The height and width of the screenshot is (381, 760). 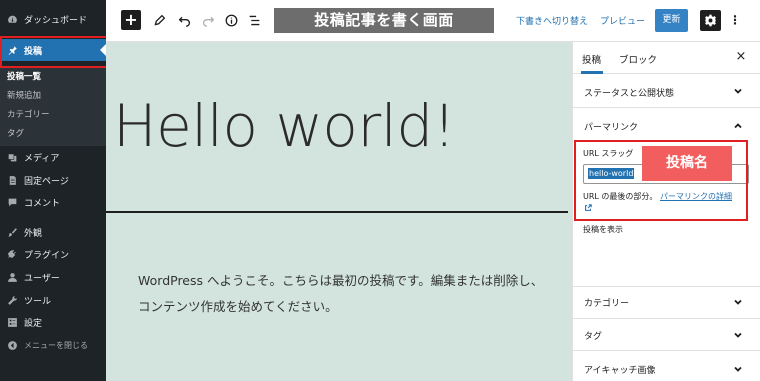 What do you see at coordinates (53, 300) in the screenshot?
I see `sidebar-item-tools: ツール` at bounding box center [53, 300].